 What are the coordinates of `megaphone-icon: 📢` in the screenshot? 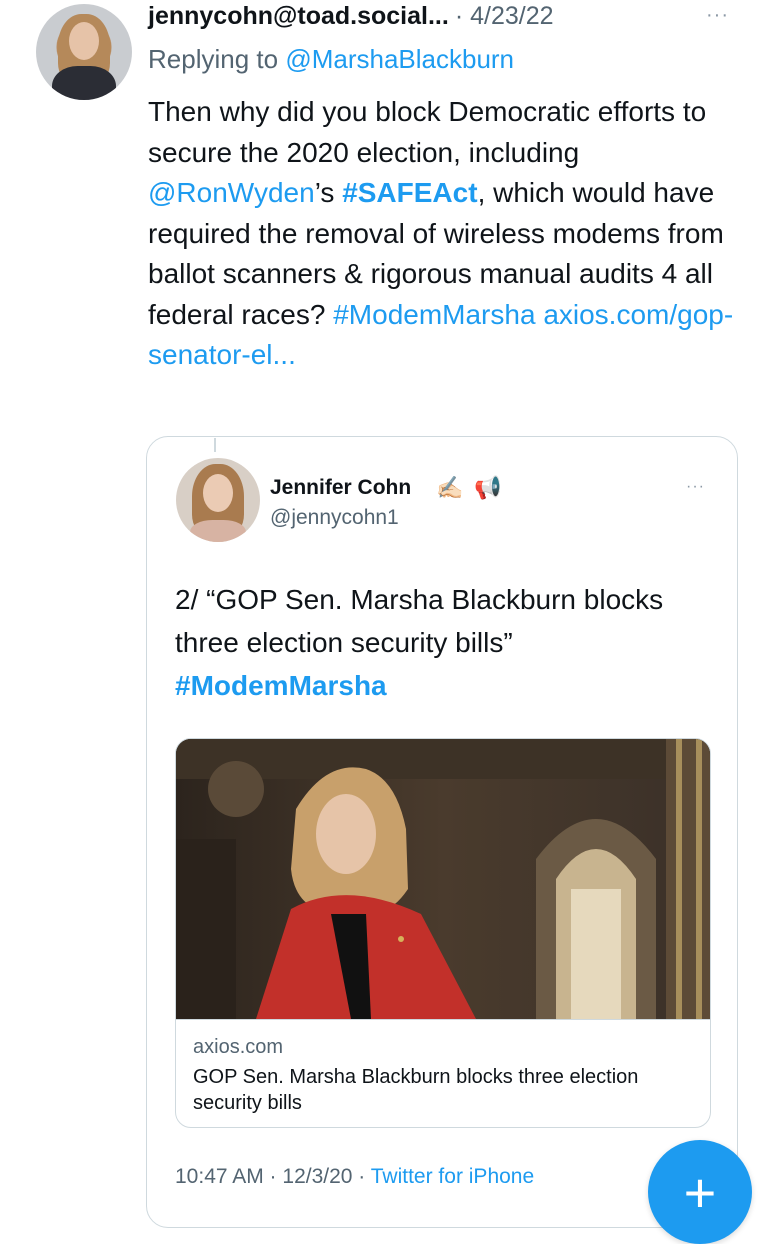 It's located at (488, 487).